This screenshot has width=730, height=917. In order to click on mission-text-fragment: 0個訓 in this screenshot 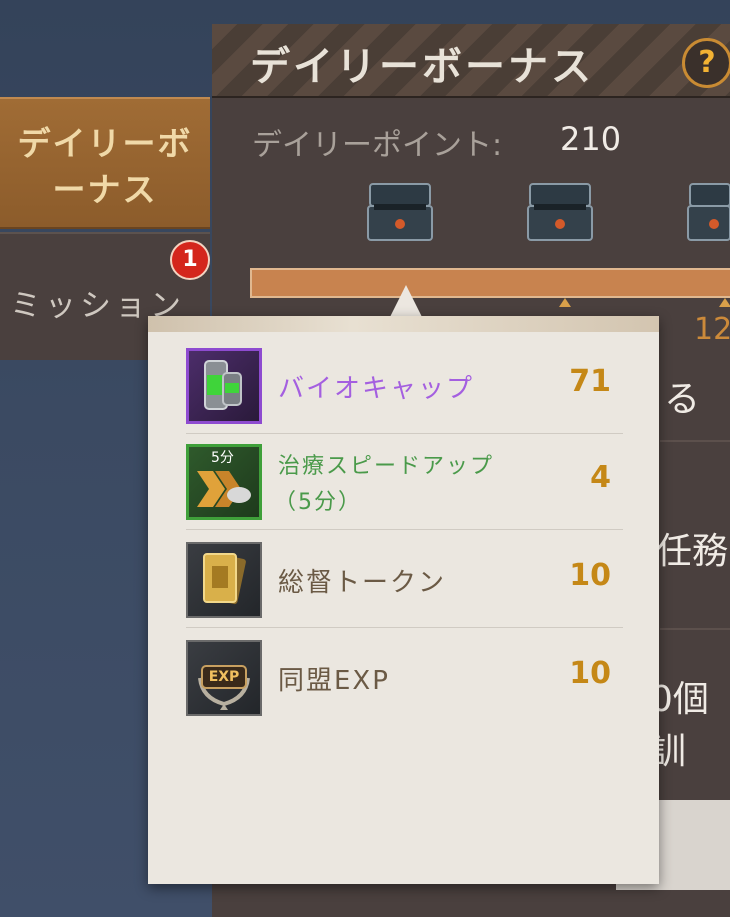, I will do `click(679, 725)`.